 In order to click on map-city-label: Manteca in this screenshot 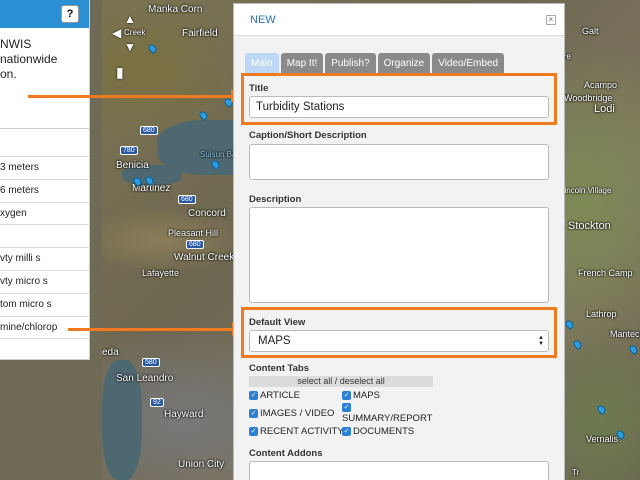, I will do `click(625, 334)`.